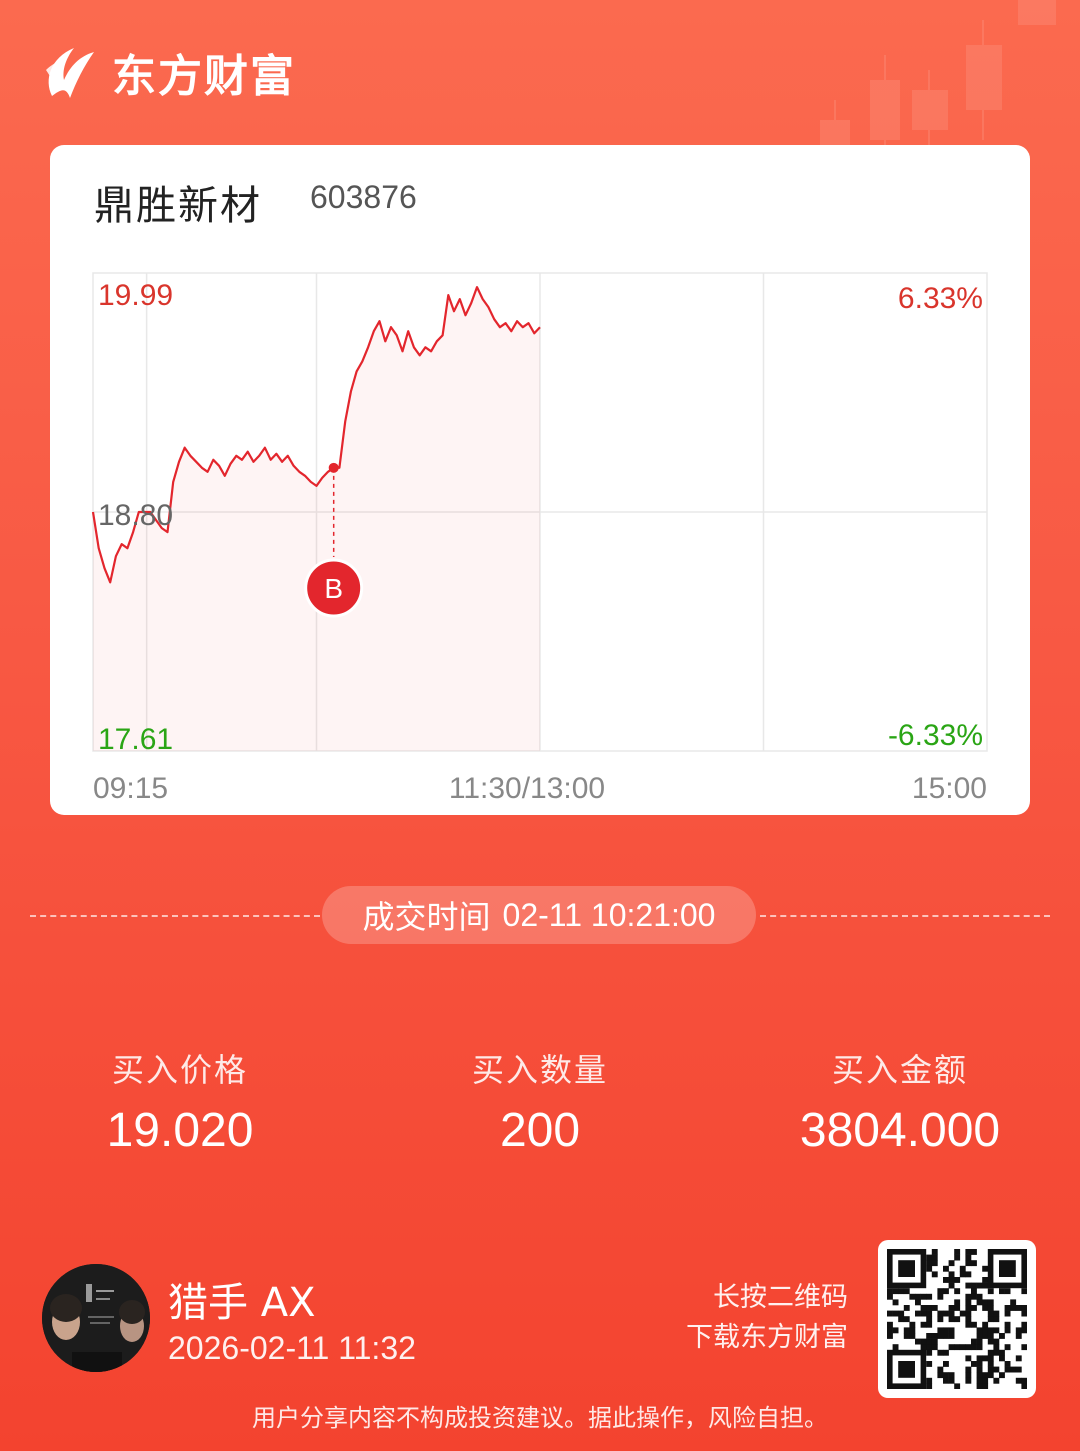 The image size is (1080, 1451). I want to click on stat-value: 200, so click(540, 1130).